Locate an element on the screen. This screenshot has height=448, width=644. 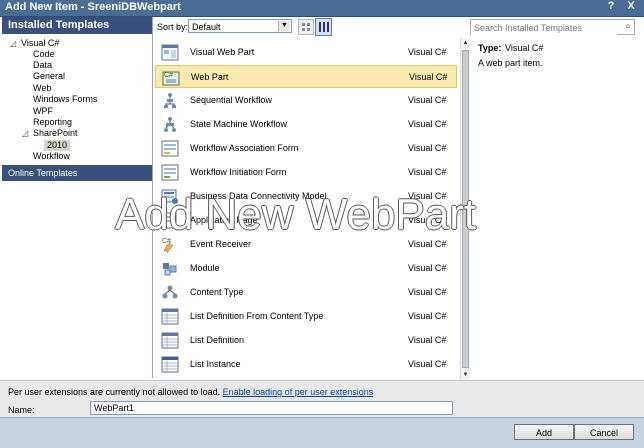
template-row: State Machine Workflow Visual C# is located at coordinates (306, 124).